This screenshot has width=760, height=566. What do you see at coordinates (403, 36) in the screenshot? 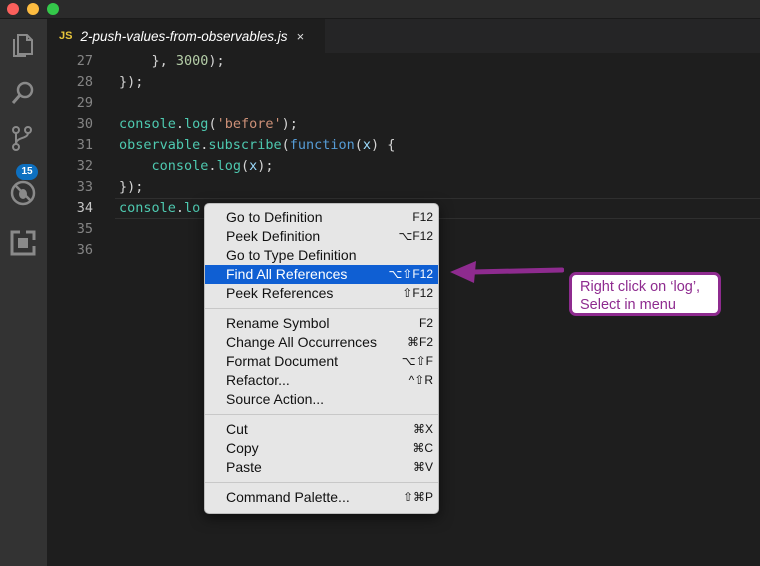
I see `editor-tab-bar: JS 2-push-values-from-observables.js ×` at bounding box center [403, 36].